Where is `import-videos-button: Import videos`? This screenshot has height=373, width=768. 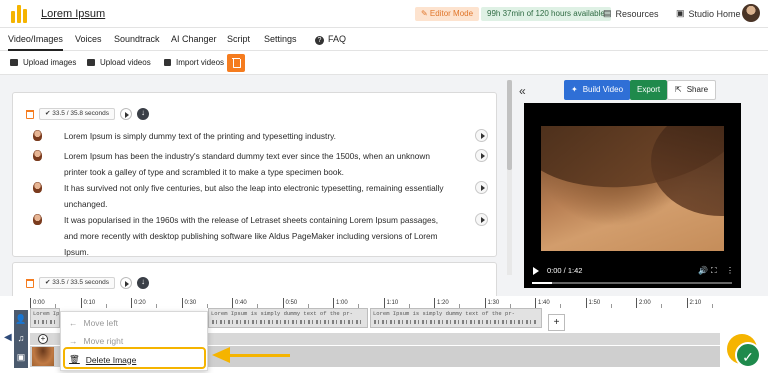
import-videos-button: Import videos is located at coordinates (194, 62).